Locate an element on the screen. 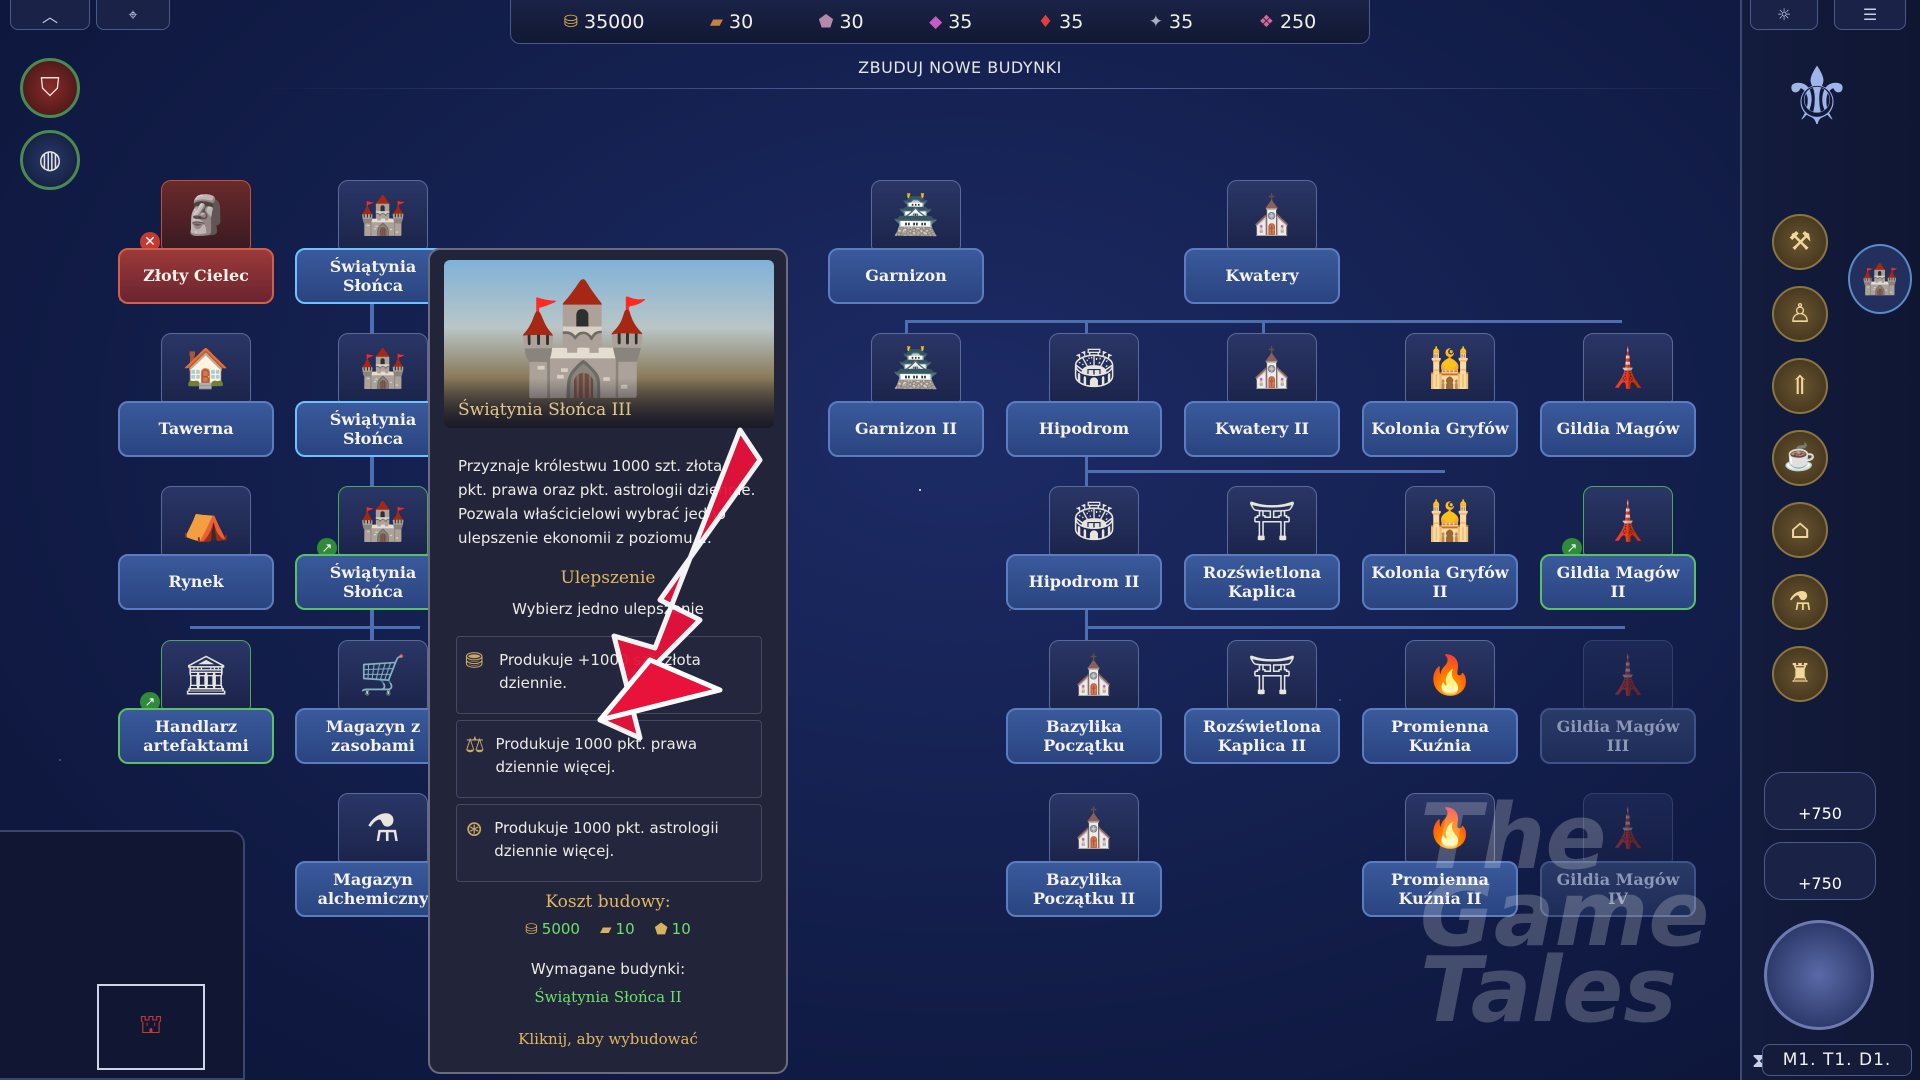 The image size is (1920, 1080). building-kolonia: 🕌 Kolonia Gryfów is located at coordinates (1440, 395).